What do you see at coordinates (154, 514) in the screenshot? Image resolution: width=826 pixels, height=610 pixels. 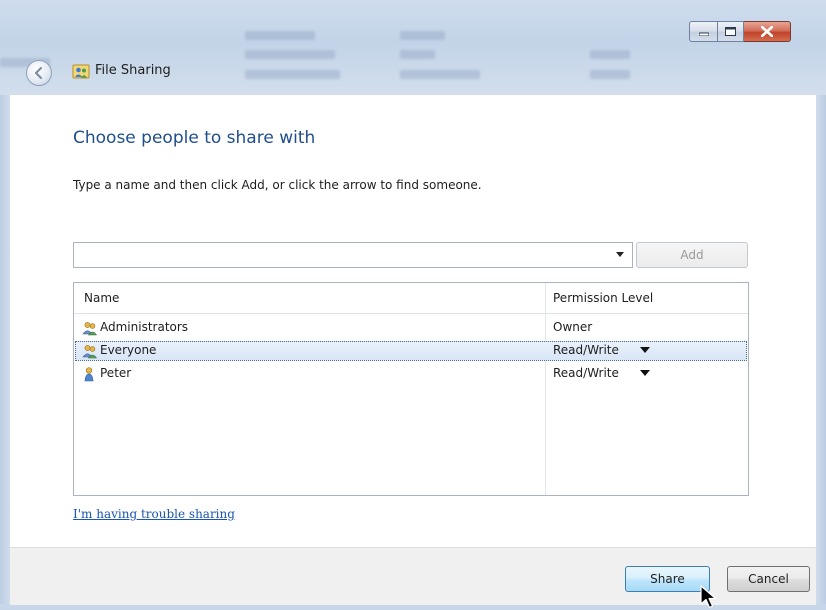 I see `help-link: I'm having trouble sharing` at bounding box center [154, 514].